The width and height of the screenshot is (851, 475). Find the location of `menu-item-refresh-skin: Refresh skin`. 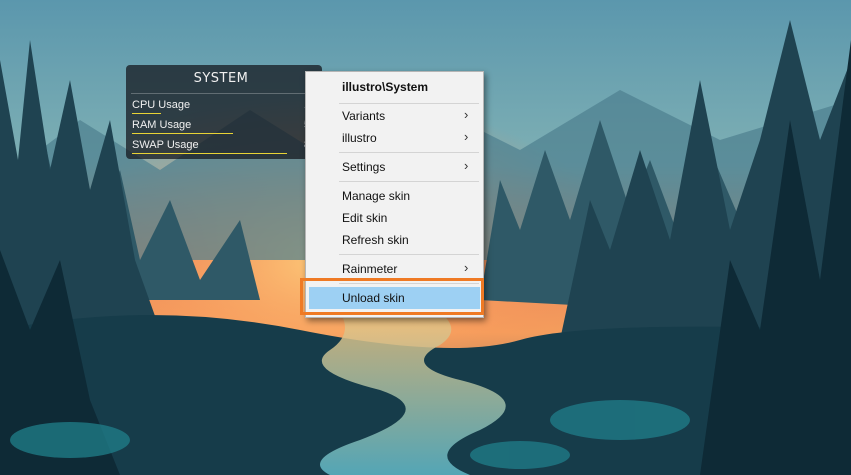

menu-item-refresh-skin: Refresh skin is located at coordinates (394, 240).